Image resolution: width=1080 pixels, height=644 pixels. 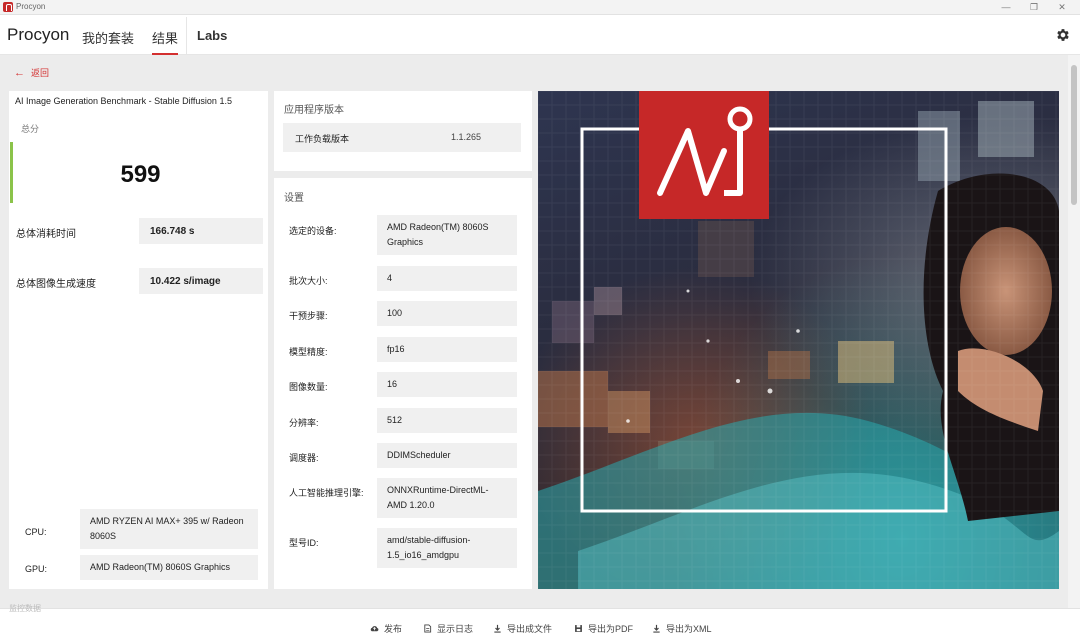 What do you see at coordinates (304, 458) in the screenshot?
I see `setting-label-scheduler: 调度器:` at bounding box center [304, 458].